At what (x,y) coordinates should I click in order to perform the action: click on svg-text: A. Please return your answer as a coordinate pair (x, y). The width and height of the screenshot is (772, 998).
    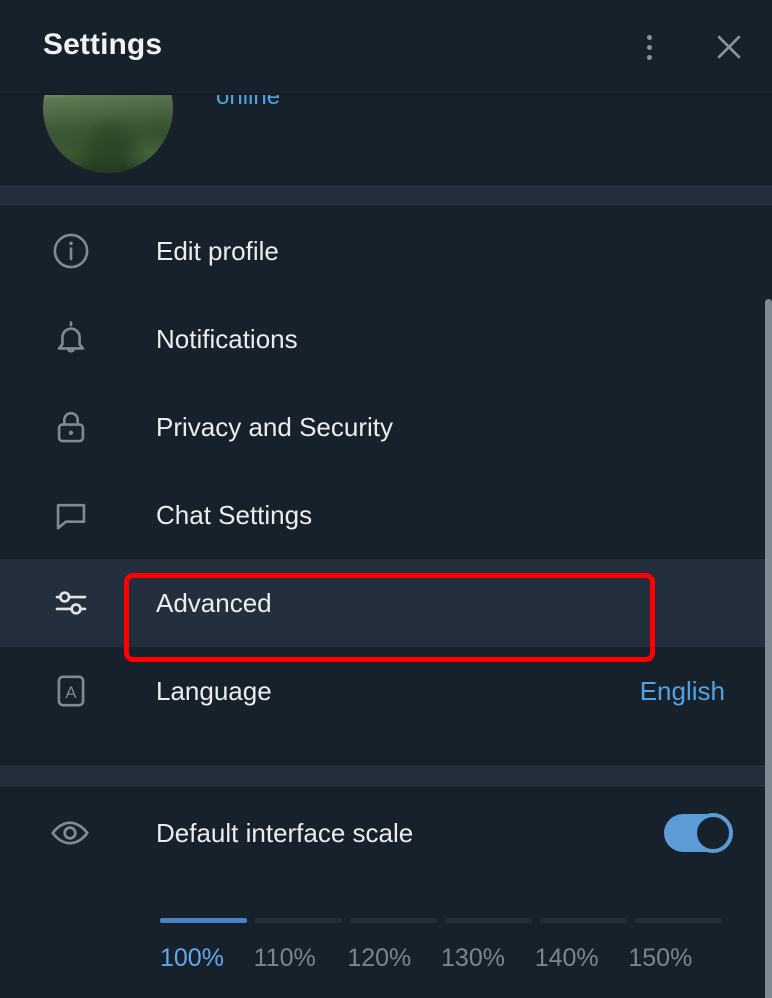
    Looking at the image, I should click on (71, 692).